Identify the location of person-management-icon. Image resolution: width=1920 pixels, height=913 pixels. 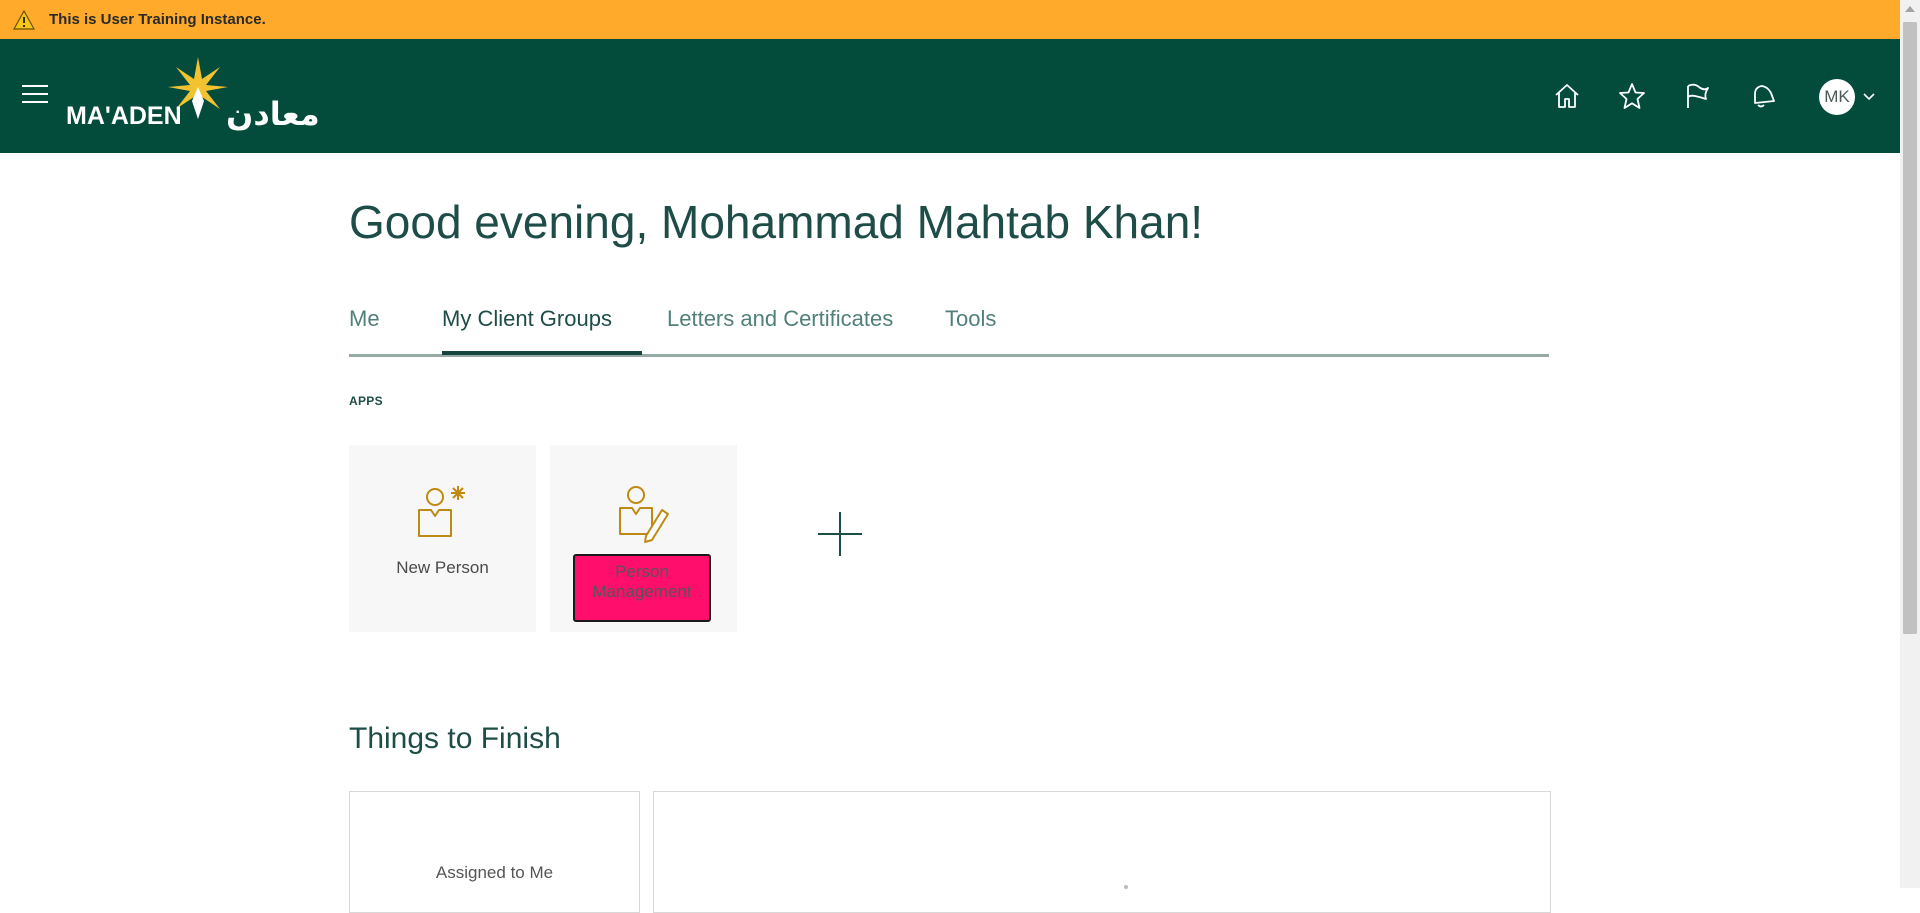
(644, 514).